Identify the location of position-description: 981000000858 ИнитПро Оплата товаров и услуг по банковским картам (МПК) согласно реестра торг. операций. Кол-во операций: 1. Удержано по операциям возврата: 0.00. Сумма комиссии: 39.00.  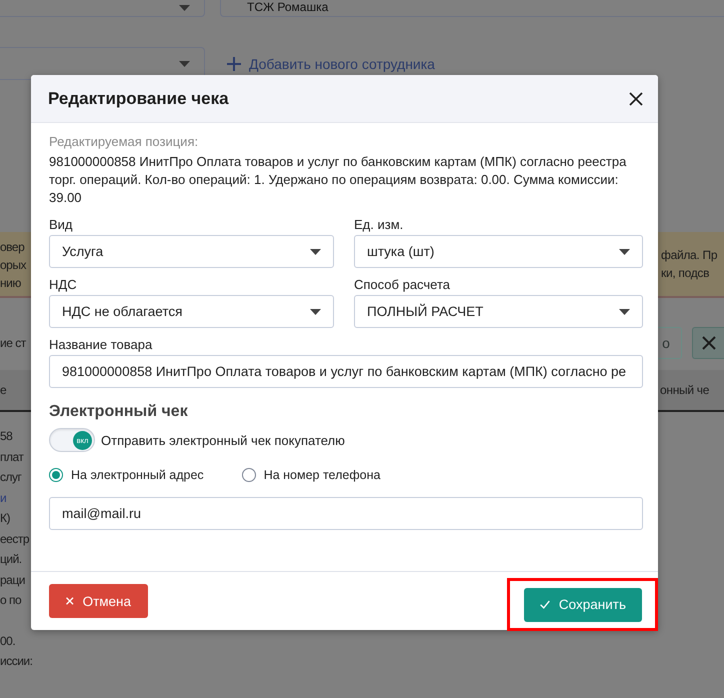
(338, 180).